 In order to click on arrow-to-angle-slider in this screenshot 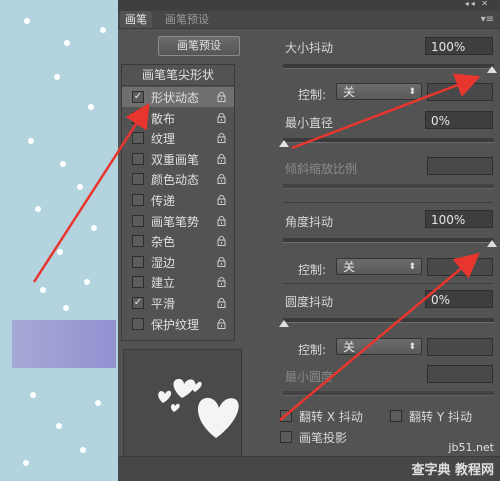, I will do `click(379, 336)`.